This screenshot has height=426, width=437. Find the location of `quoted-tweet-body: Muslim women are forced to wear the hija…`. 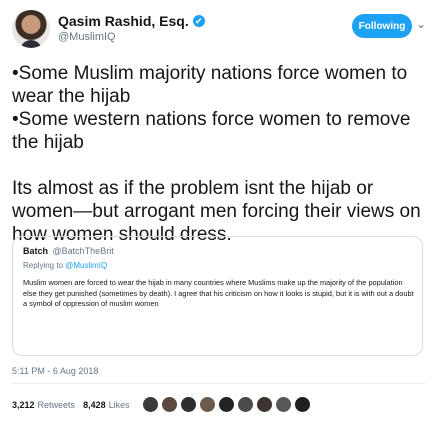

quoted-tweet-body: Muslim women are forced to wear the hija… is located at coordinates (218, 293).